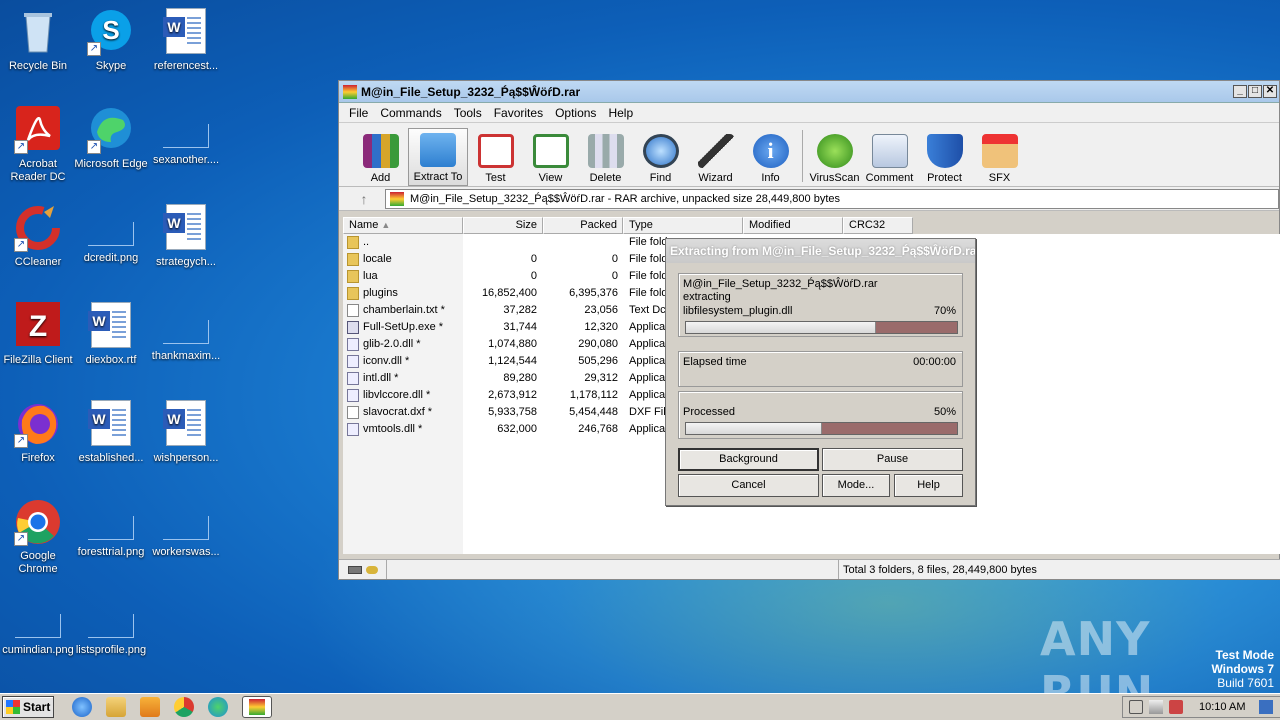  Describe the element at coordinates (999, 157) in the screenshot. I see `toolbar-sfx-button: SFX` at that location.